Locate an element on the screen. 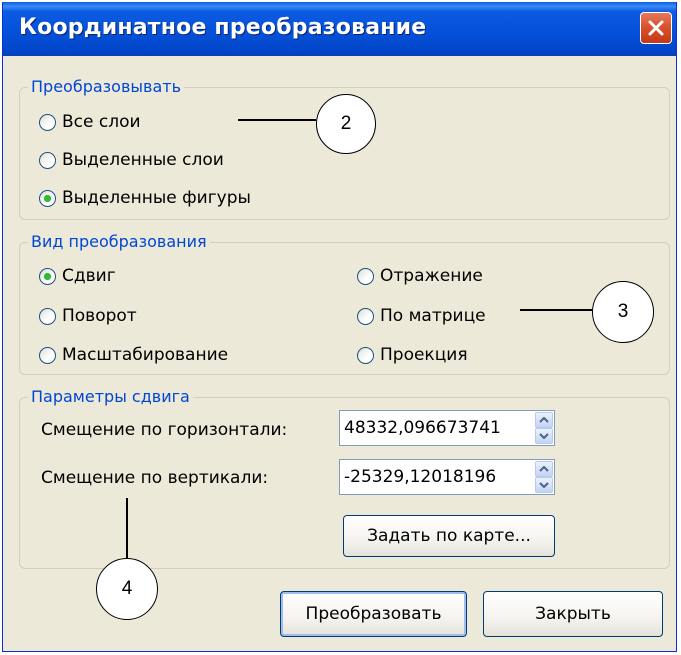 The width and height of the screenshot is (681, 655). close-icon is located at coordinates (656, 28).